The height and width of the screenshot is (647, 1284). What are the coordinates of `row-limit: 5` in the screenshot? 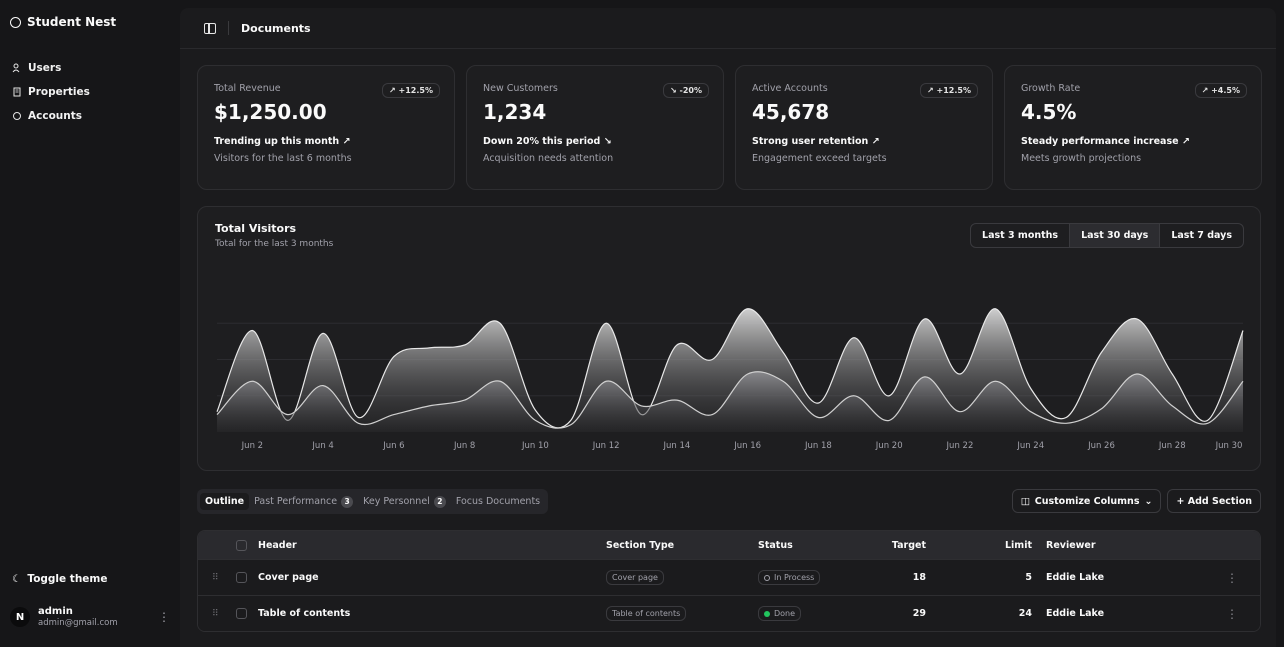 It's located at (1006, 577).